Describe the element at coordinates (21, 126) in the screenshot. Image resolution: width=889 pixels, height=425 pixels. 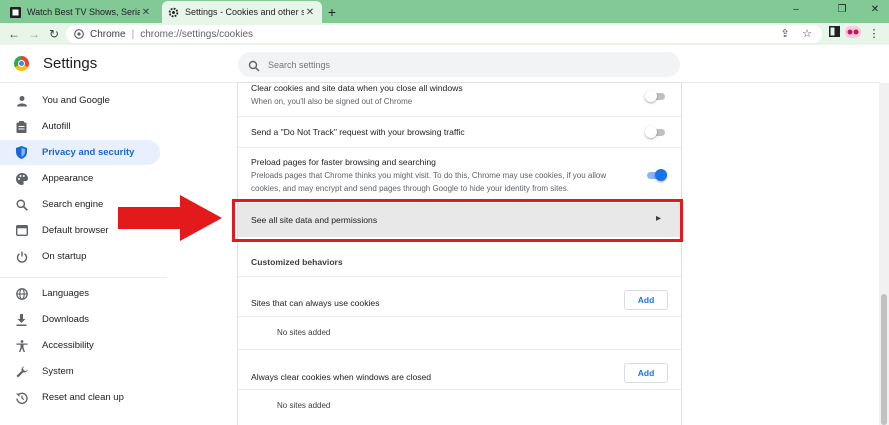
I see `clipboard-icon` at that location.